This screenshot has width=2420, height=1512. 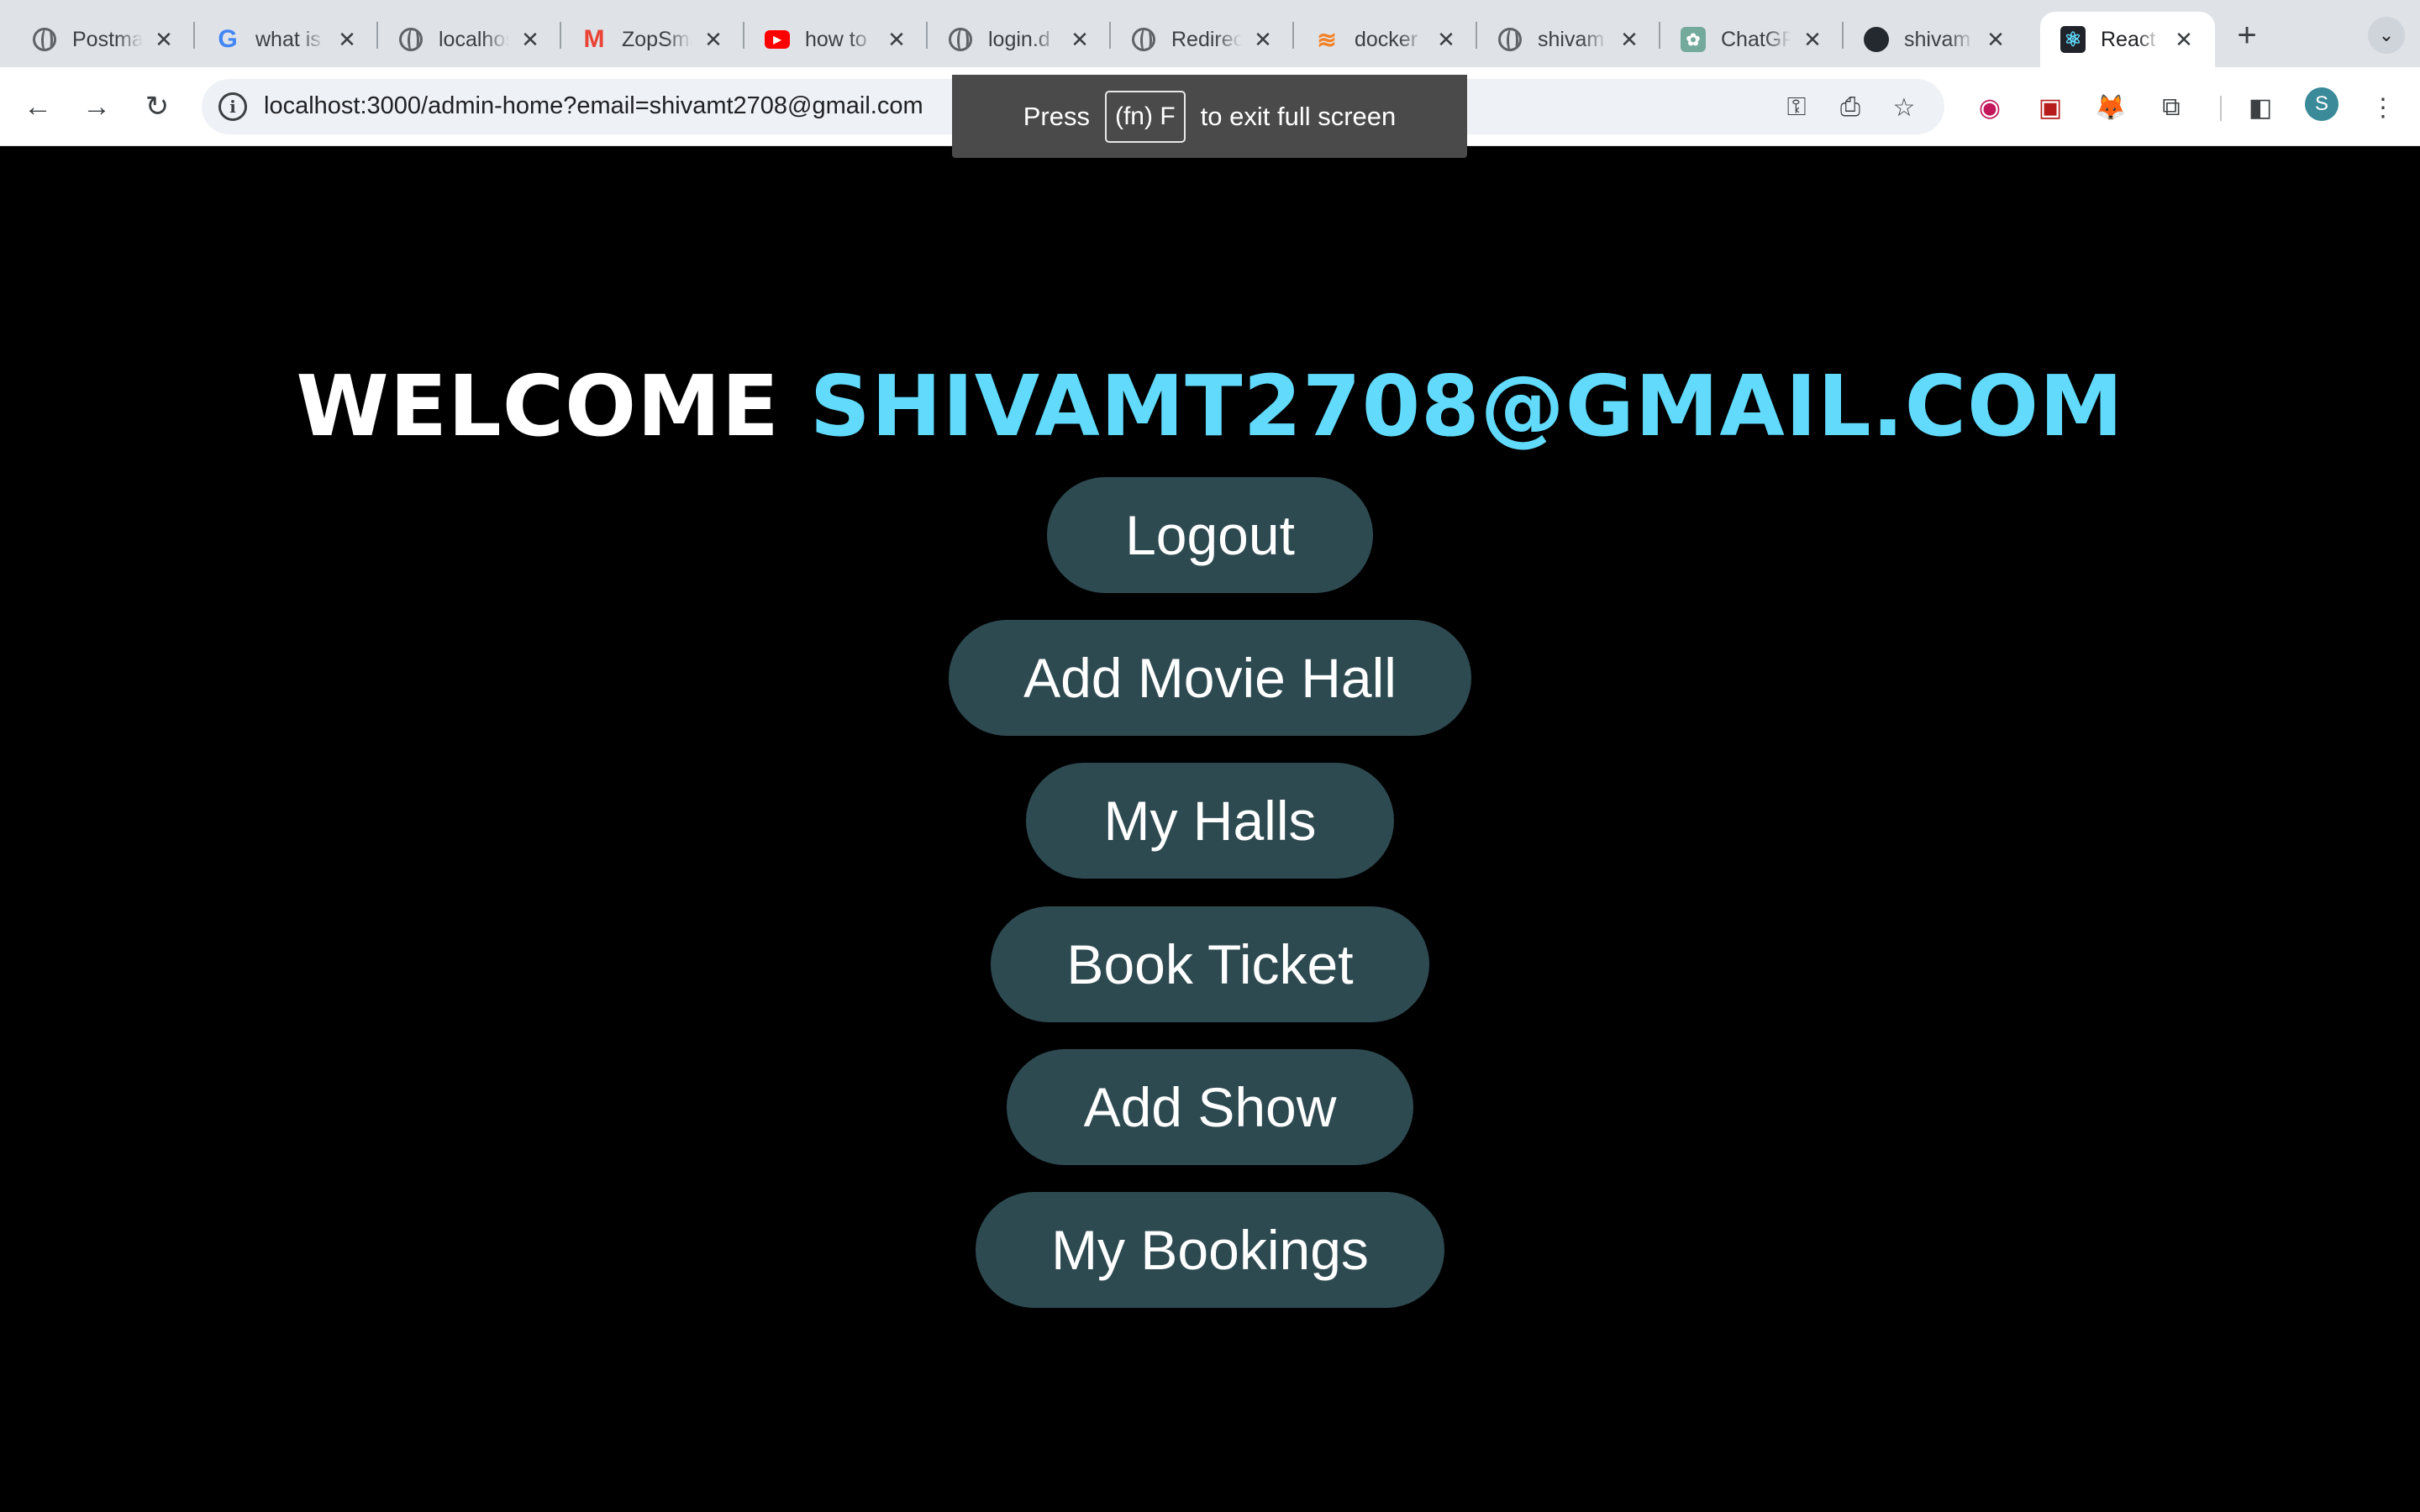 What do you see at coordinates (1756, 39) in the screenshot?
I see `tab-title: ChatGPT` at bounding box center [1756, 39].